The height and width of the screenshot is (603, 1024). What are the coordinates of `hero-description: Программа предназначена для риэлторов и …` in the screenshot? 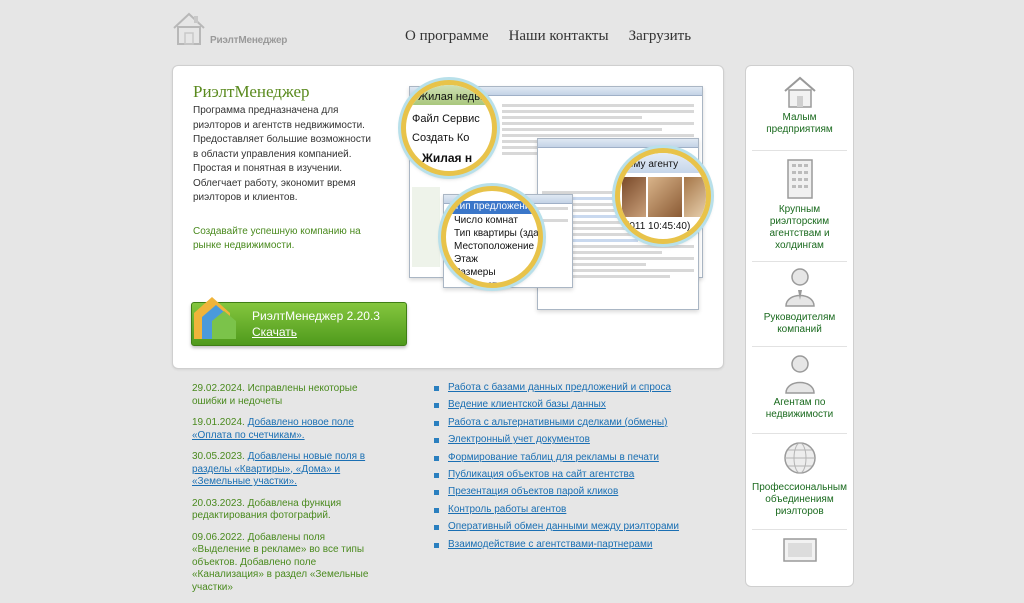 It's located at (282, 154).